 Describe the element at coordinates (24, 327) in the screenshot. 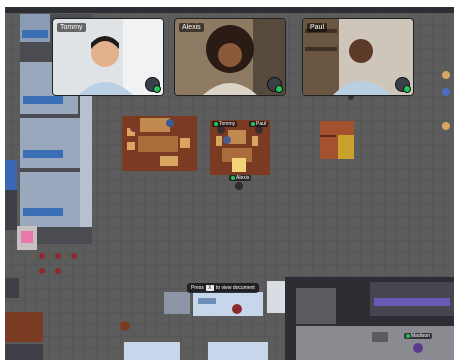

I see `bottom-left-desk` at that location.